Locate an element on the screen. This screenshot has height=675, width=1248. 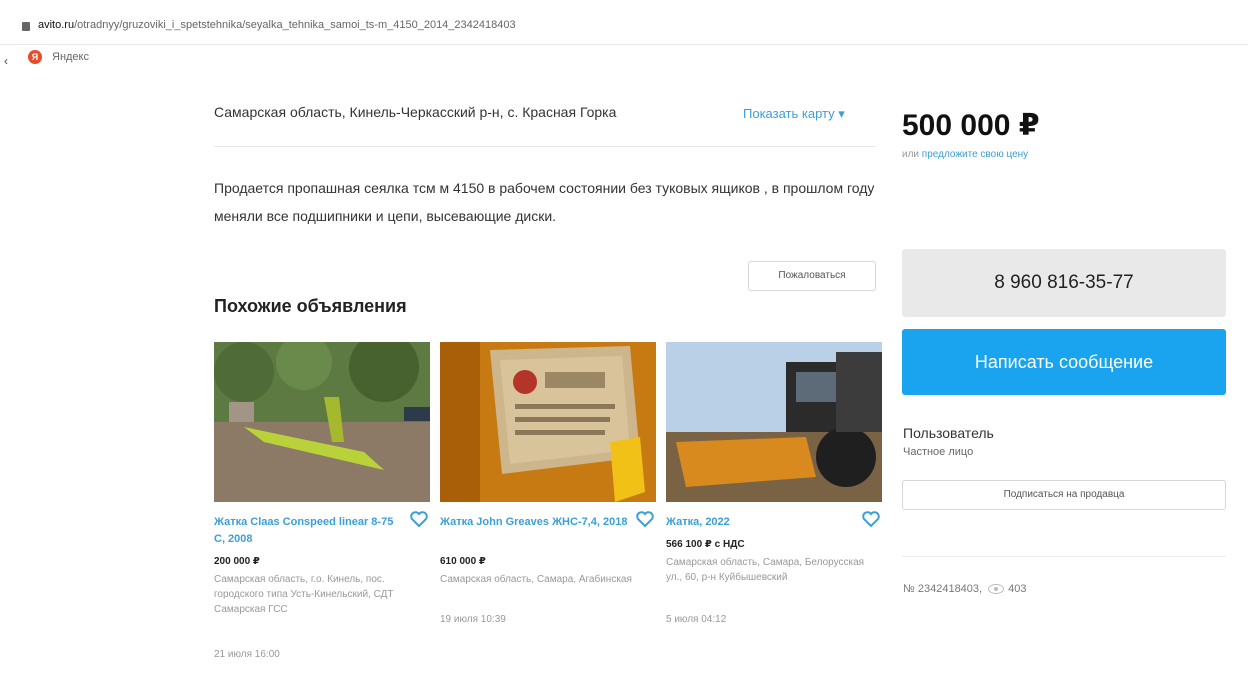
card-price: 566 100 ₽ с НДС is located at coordinates (705, 544).